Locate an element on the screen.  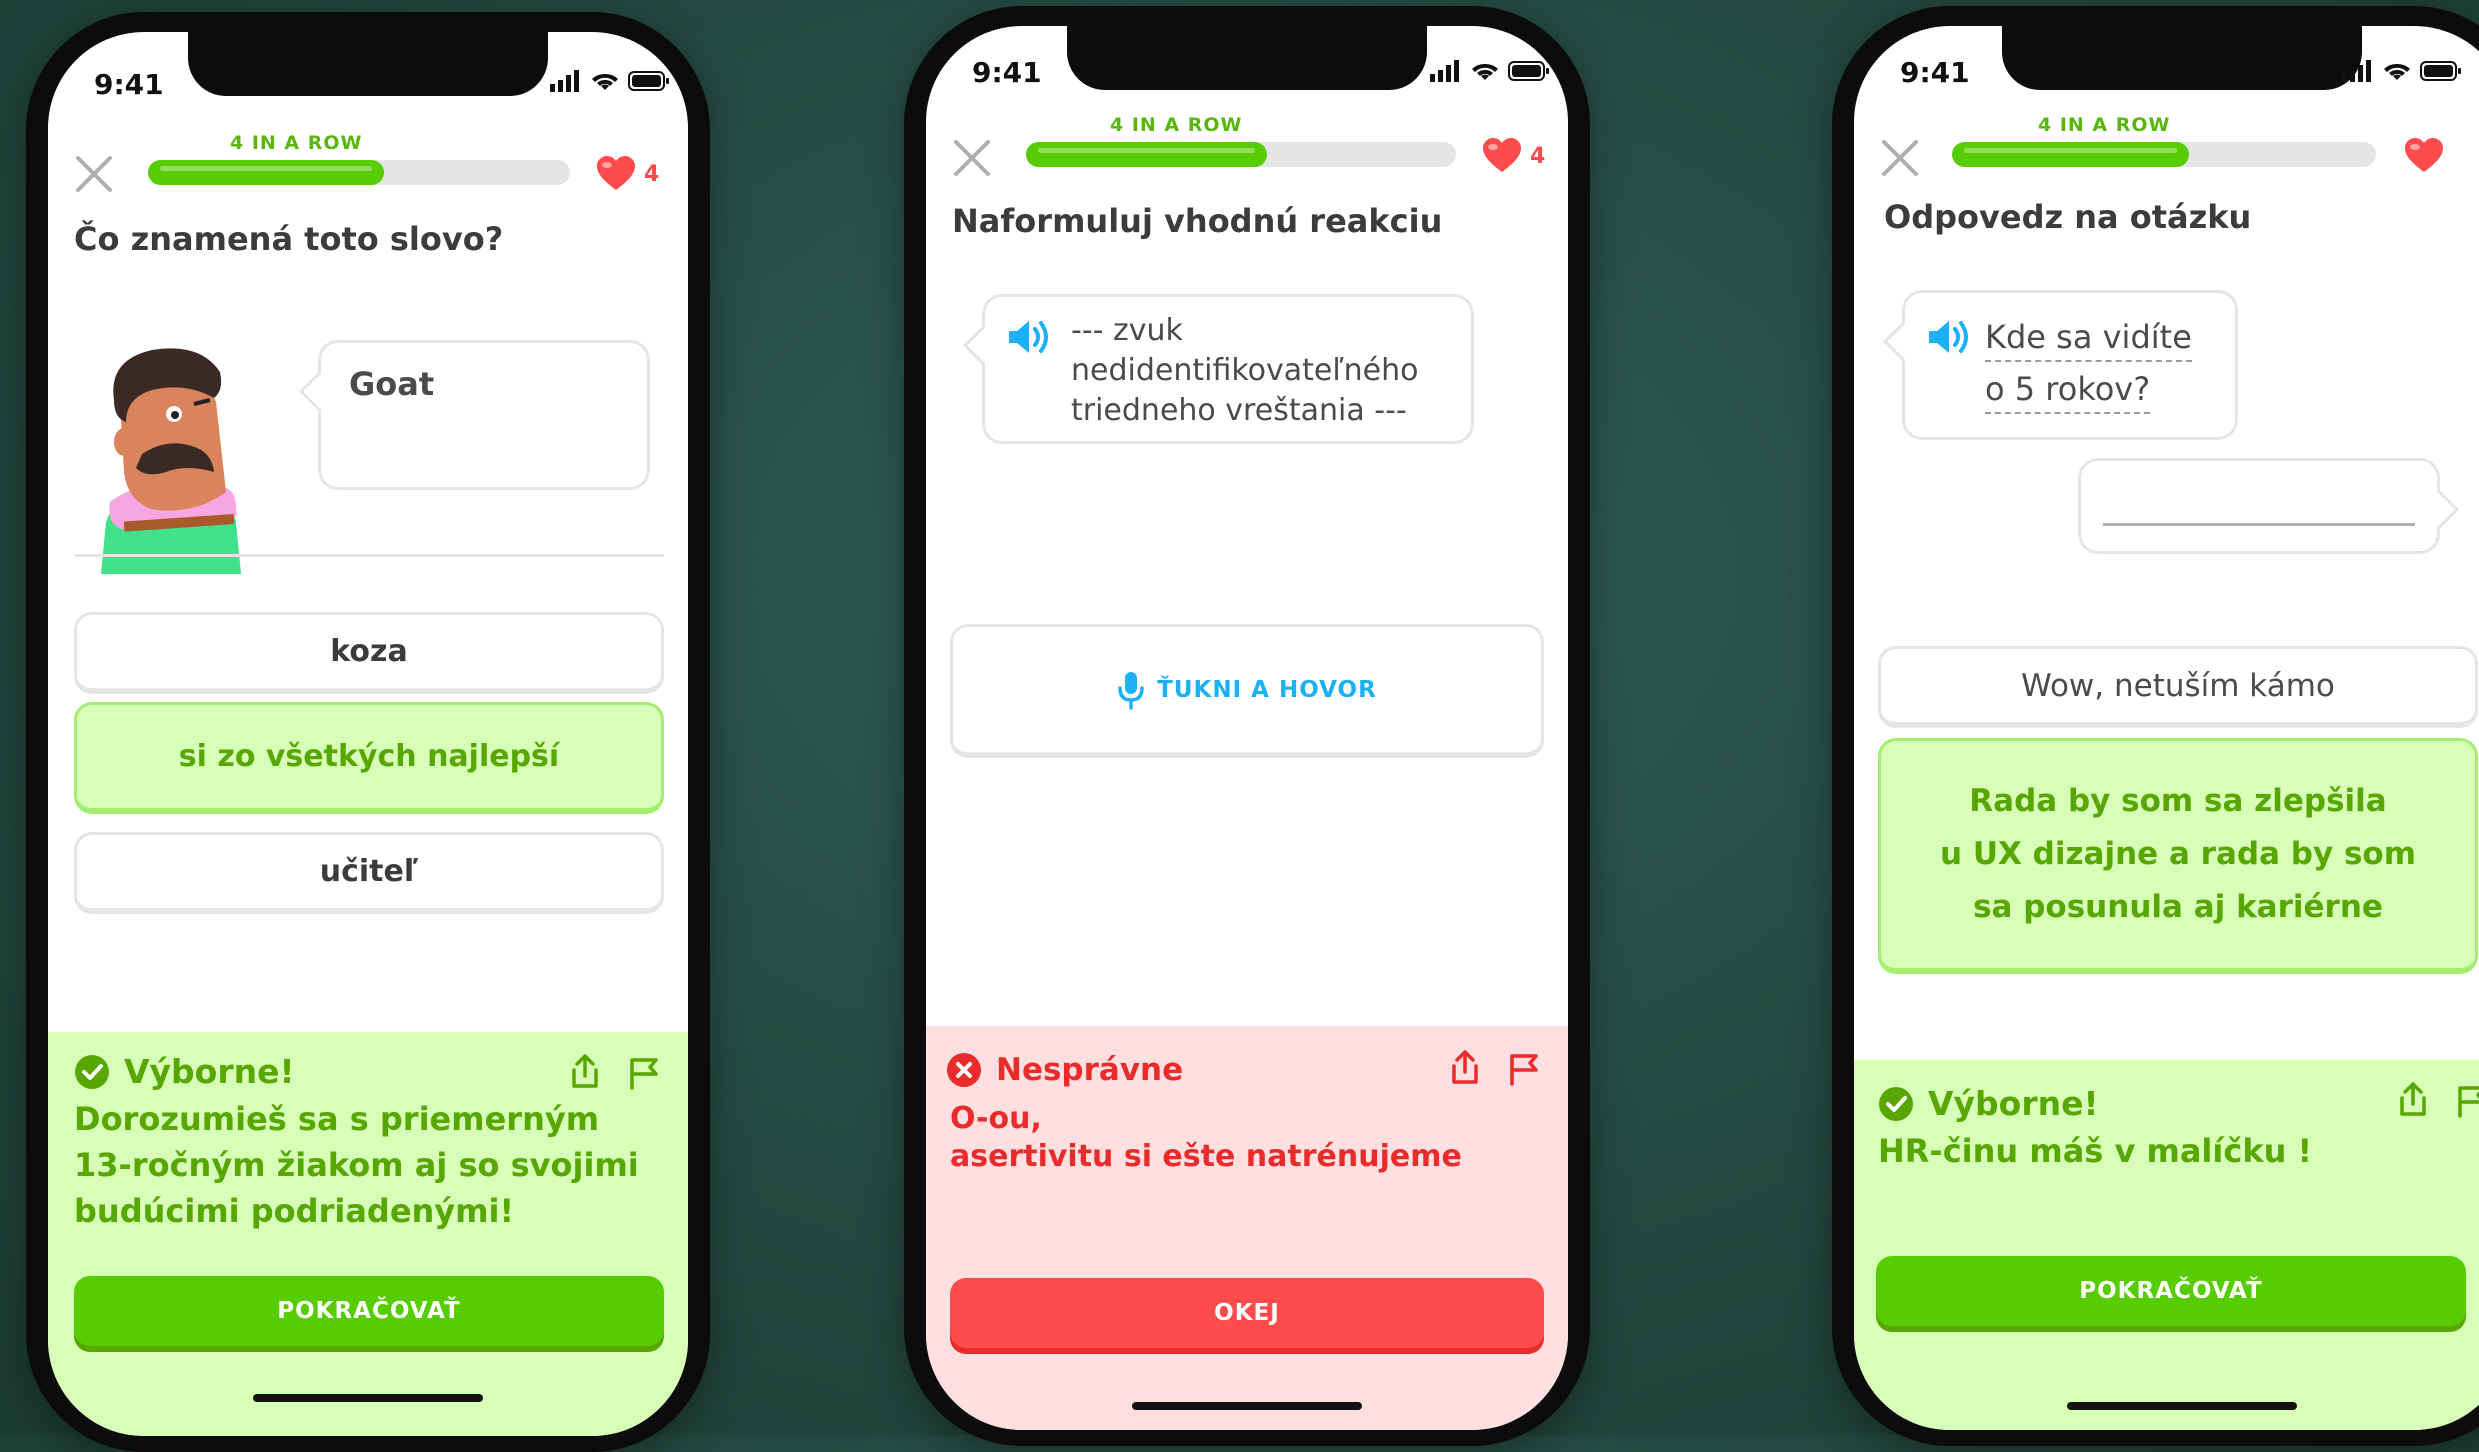
answer-bubble is located at coordinates (2259, 506).